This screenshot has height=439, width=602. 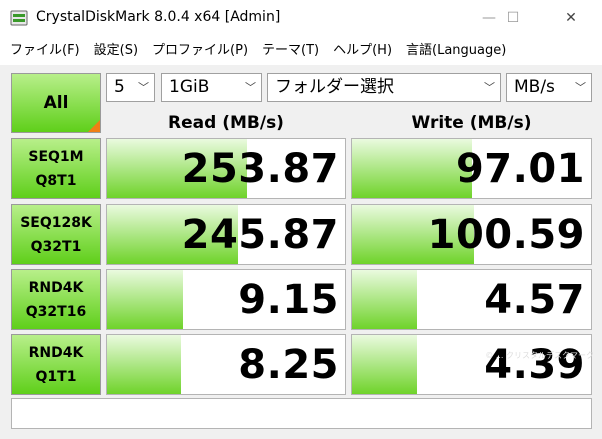 I want to click on write-result-cell: 97.01, so click(x=471, y=168).